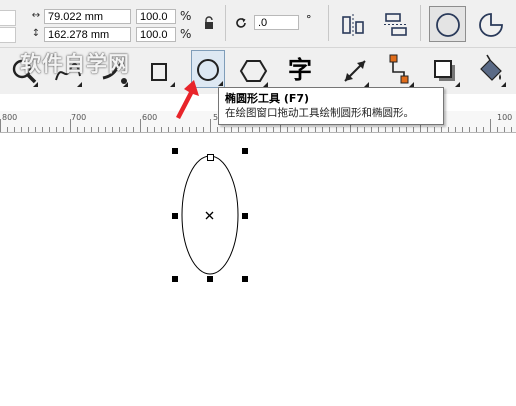 This screenshot has width=516, height=406. Describe the element at coordinates (175, 279) in the screenshot. I see `selection-handle-bottom-left` at that location.